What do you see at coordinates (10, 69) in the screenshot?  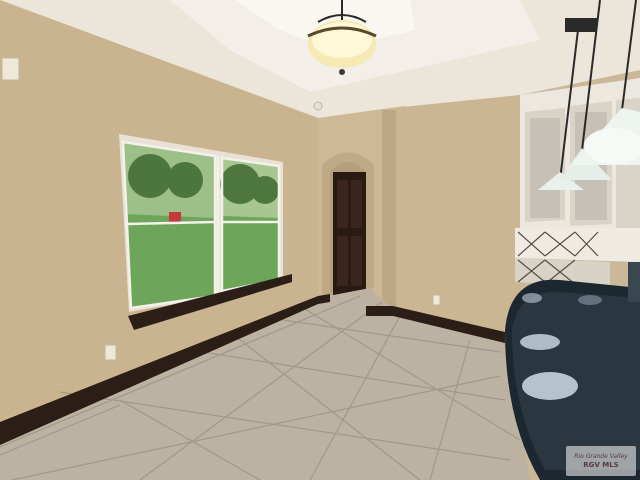 I see `light-switch-plate` at bounding box center [10, 69].